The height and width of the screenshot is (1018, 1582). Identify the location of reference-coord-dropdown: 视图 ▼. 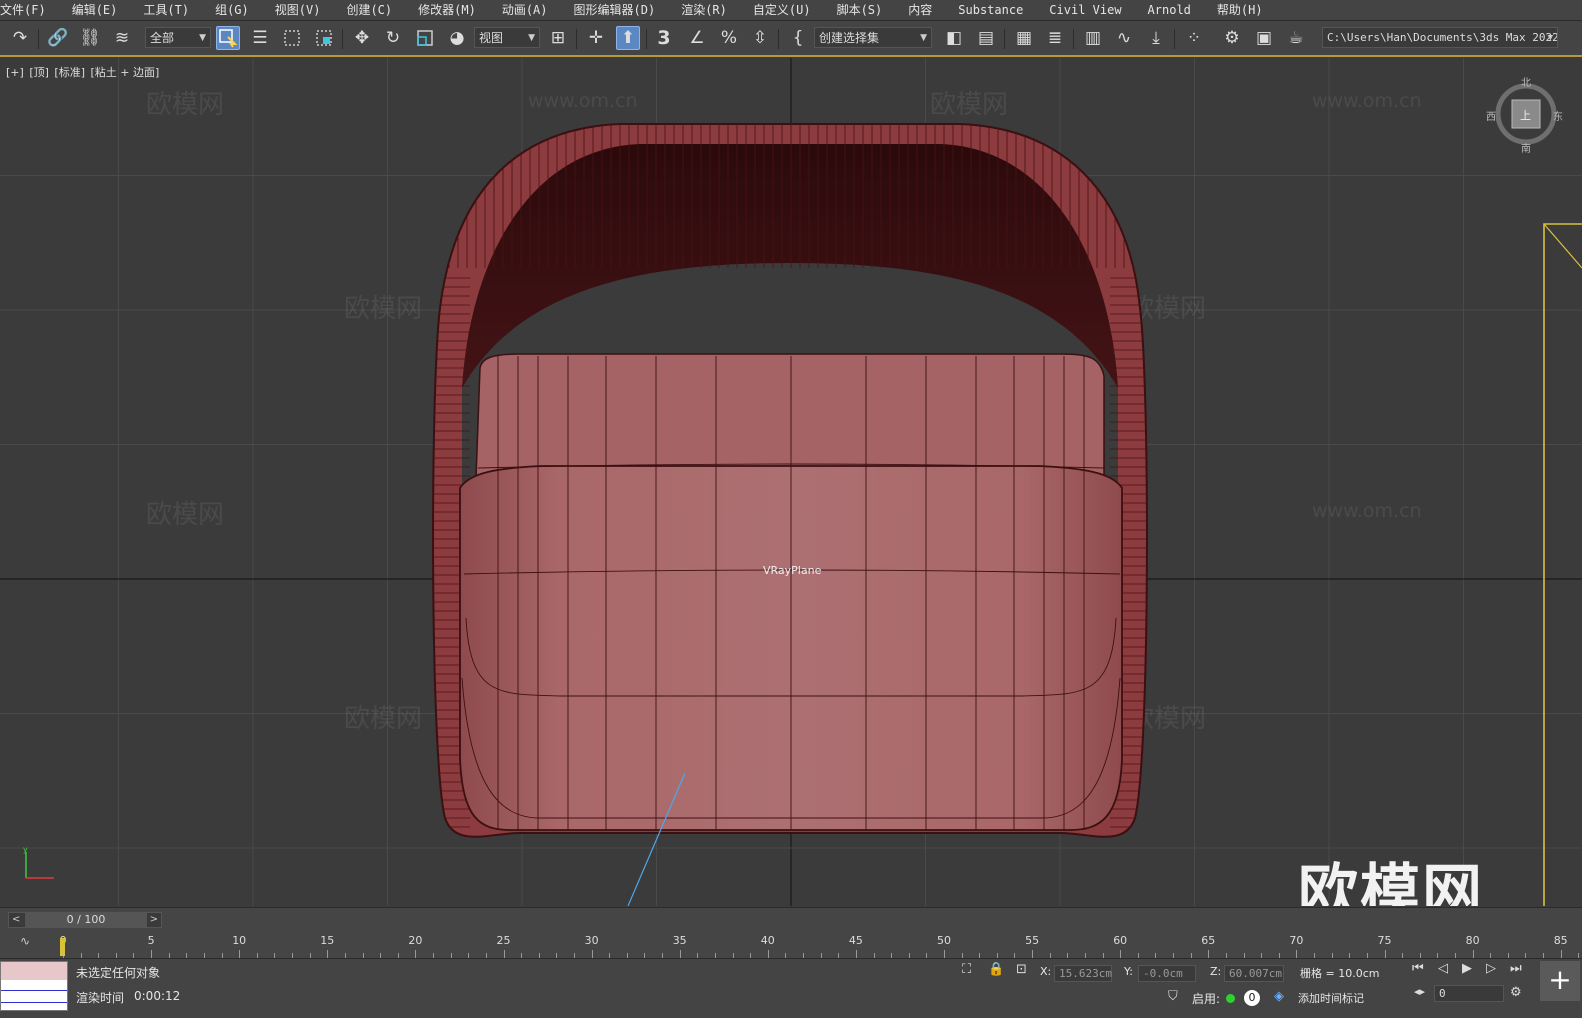
(507, 37).